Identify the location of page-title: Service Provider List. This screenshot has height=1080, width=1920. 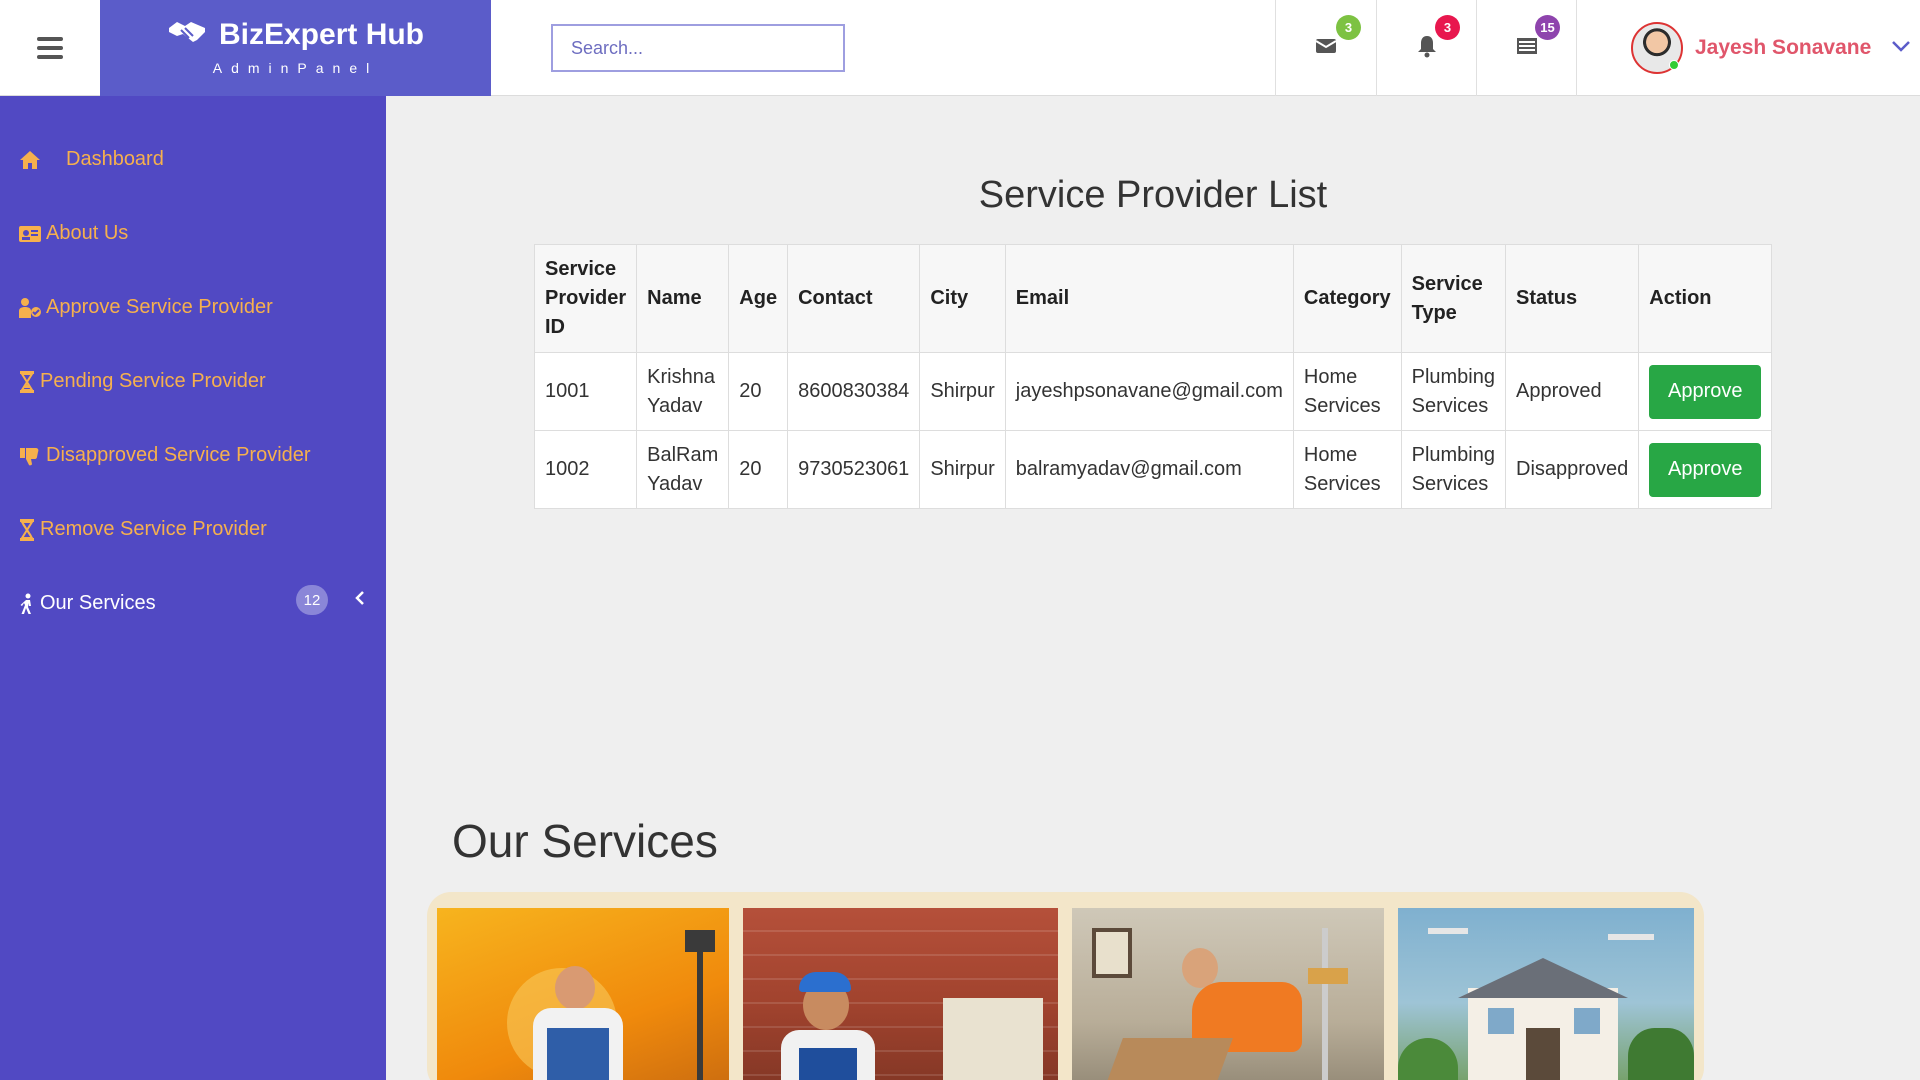
(1153, 195).